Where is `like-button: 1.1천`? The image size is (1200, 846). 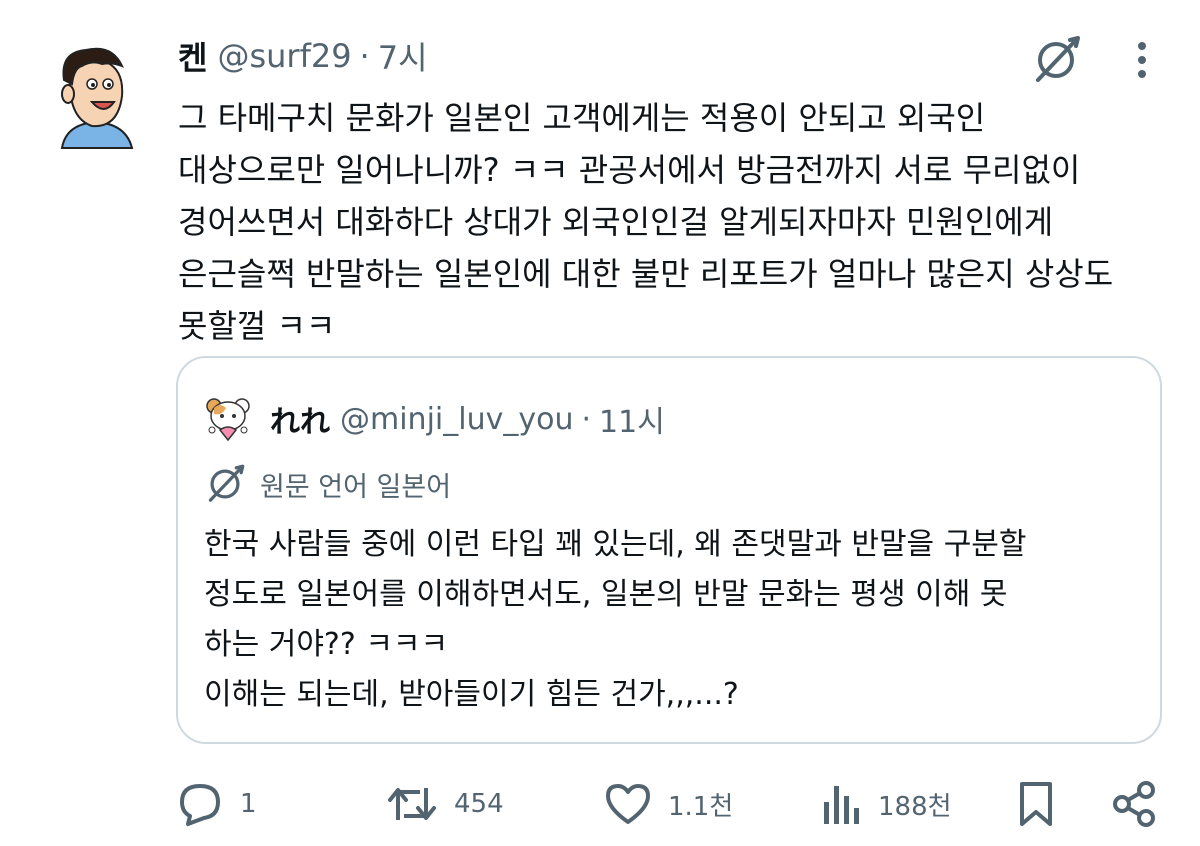 like-button: 1.1천 is located at coordinates (668, 804).